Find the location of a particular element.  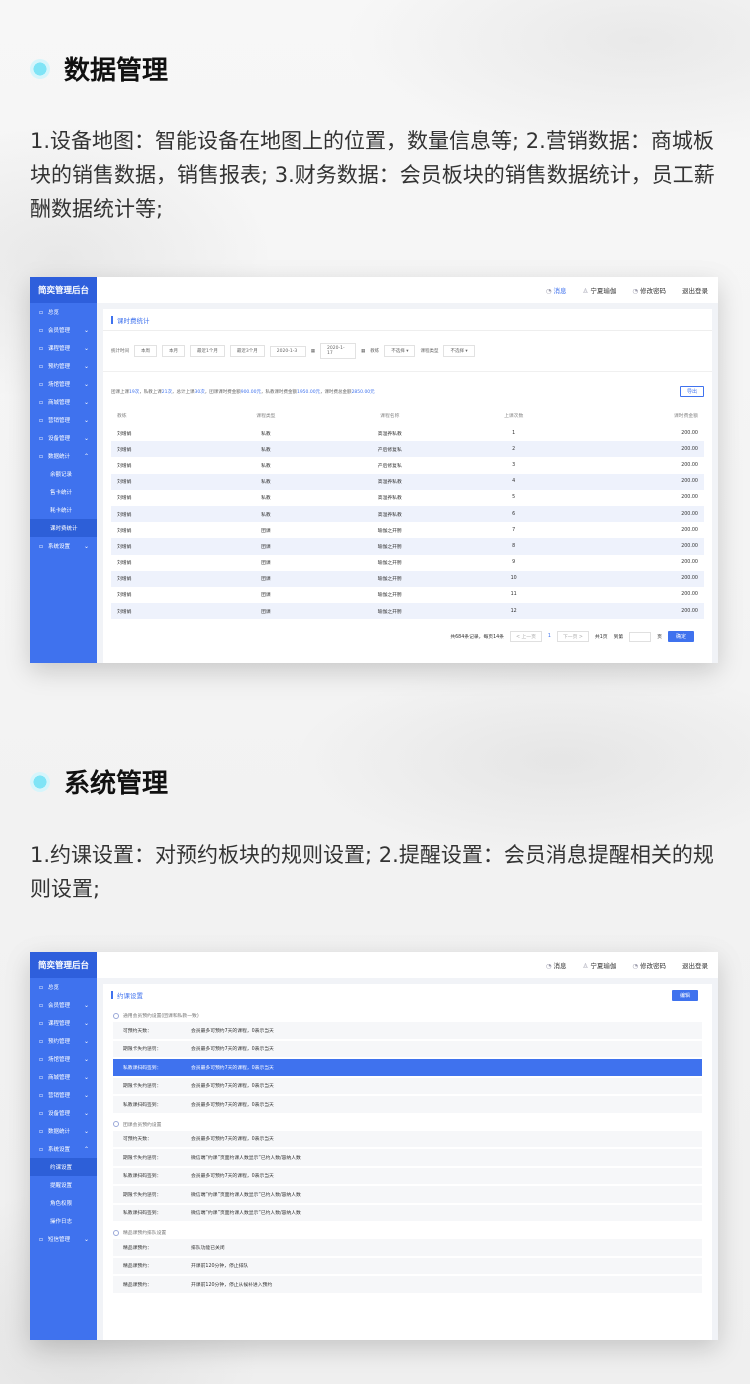

sidebar-item: 角色权限 is located at coordinates (63, 1203).